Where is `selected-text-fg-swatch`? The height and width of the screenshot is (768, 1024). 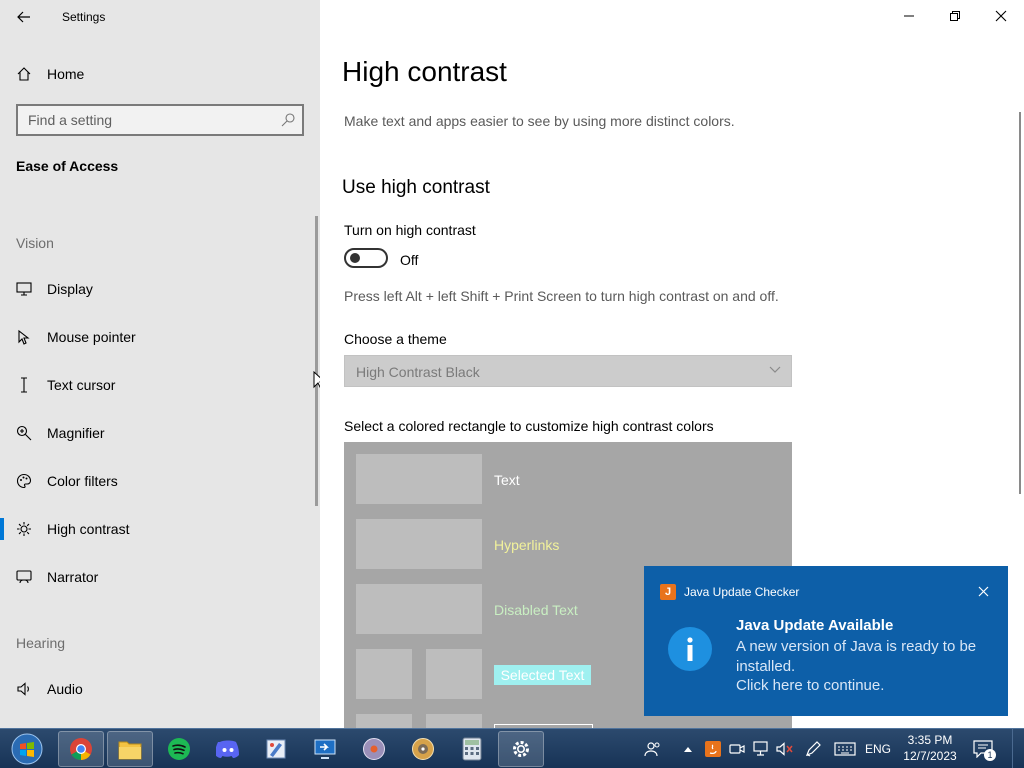
selected-text-fg-swatch is located at coordinates (384, 674).